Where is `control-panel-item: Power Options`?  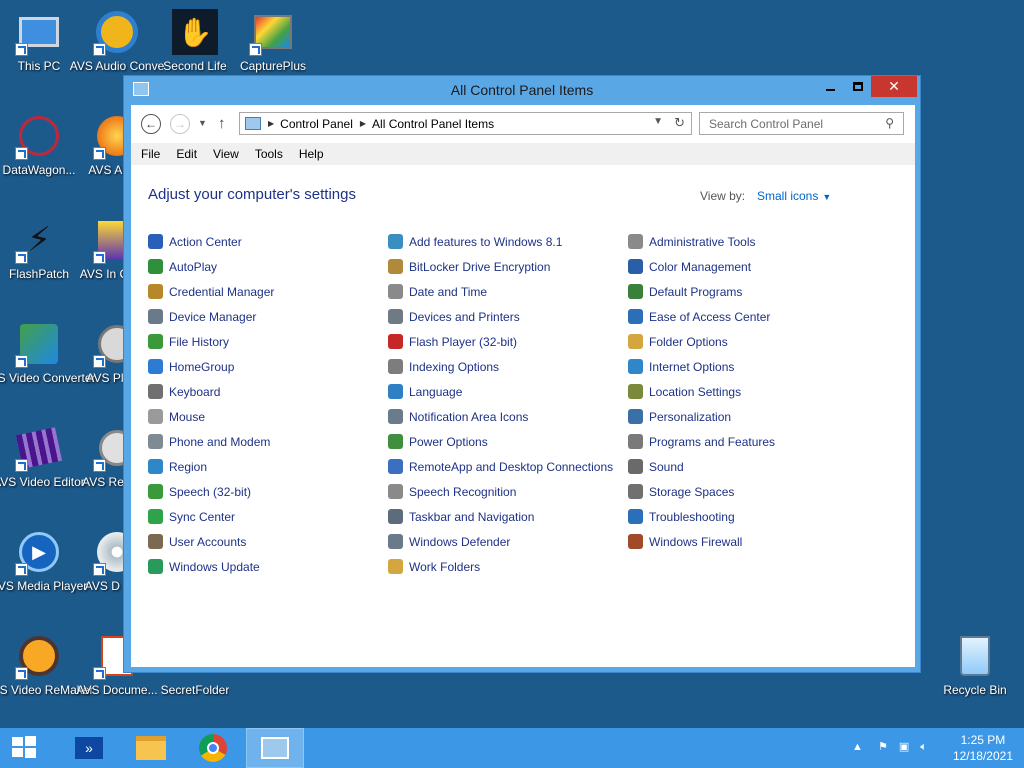
control-panel-item: Power Options is located at coordinates (505, 441).